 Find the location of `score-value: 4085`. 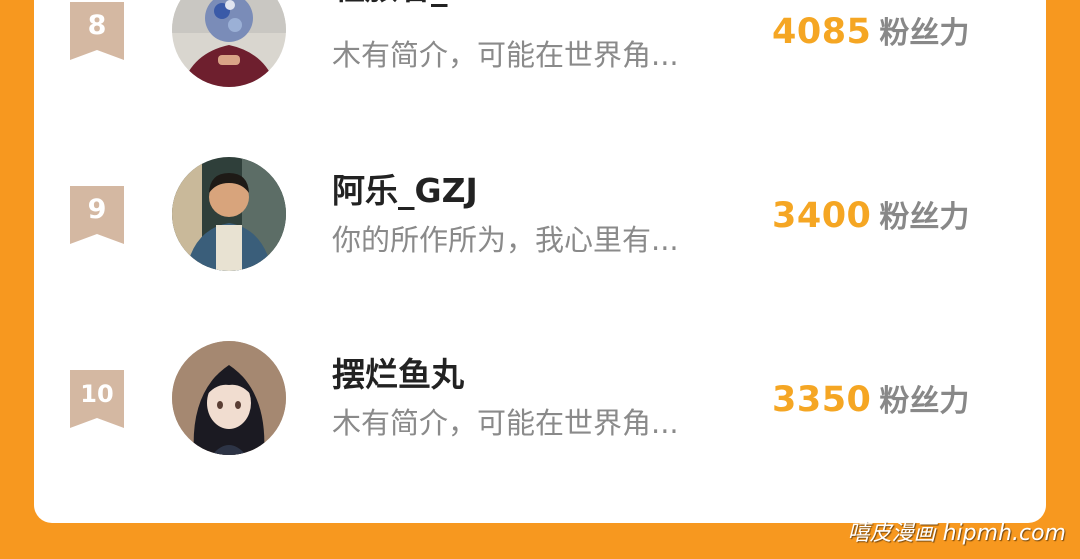

score-value: 4085 is located at coordinates (822, 32).